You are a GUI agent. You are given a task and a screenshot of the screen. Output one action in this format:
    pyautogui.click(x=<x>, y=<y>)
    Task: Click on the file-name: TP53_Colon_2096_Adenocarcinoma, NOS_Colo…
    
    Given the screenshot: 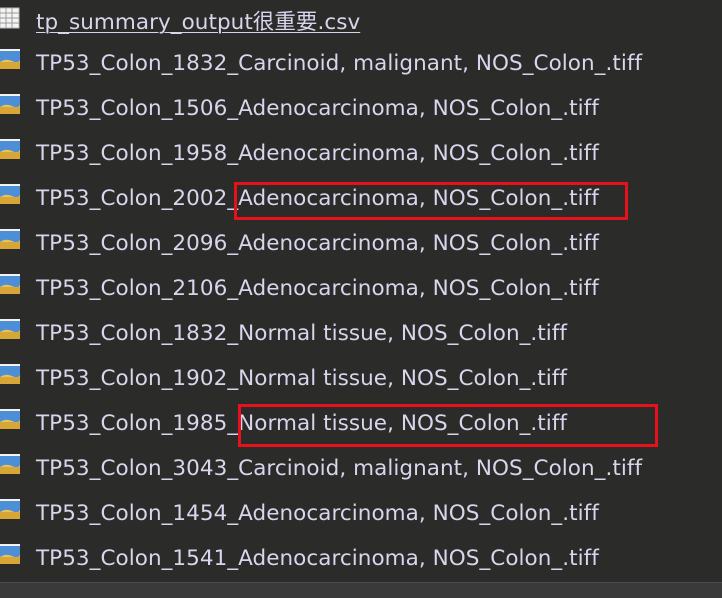 What is the action you would take?
    pyautogui.click(x=317, y=243)
    